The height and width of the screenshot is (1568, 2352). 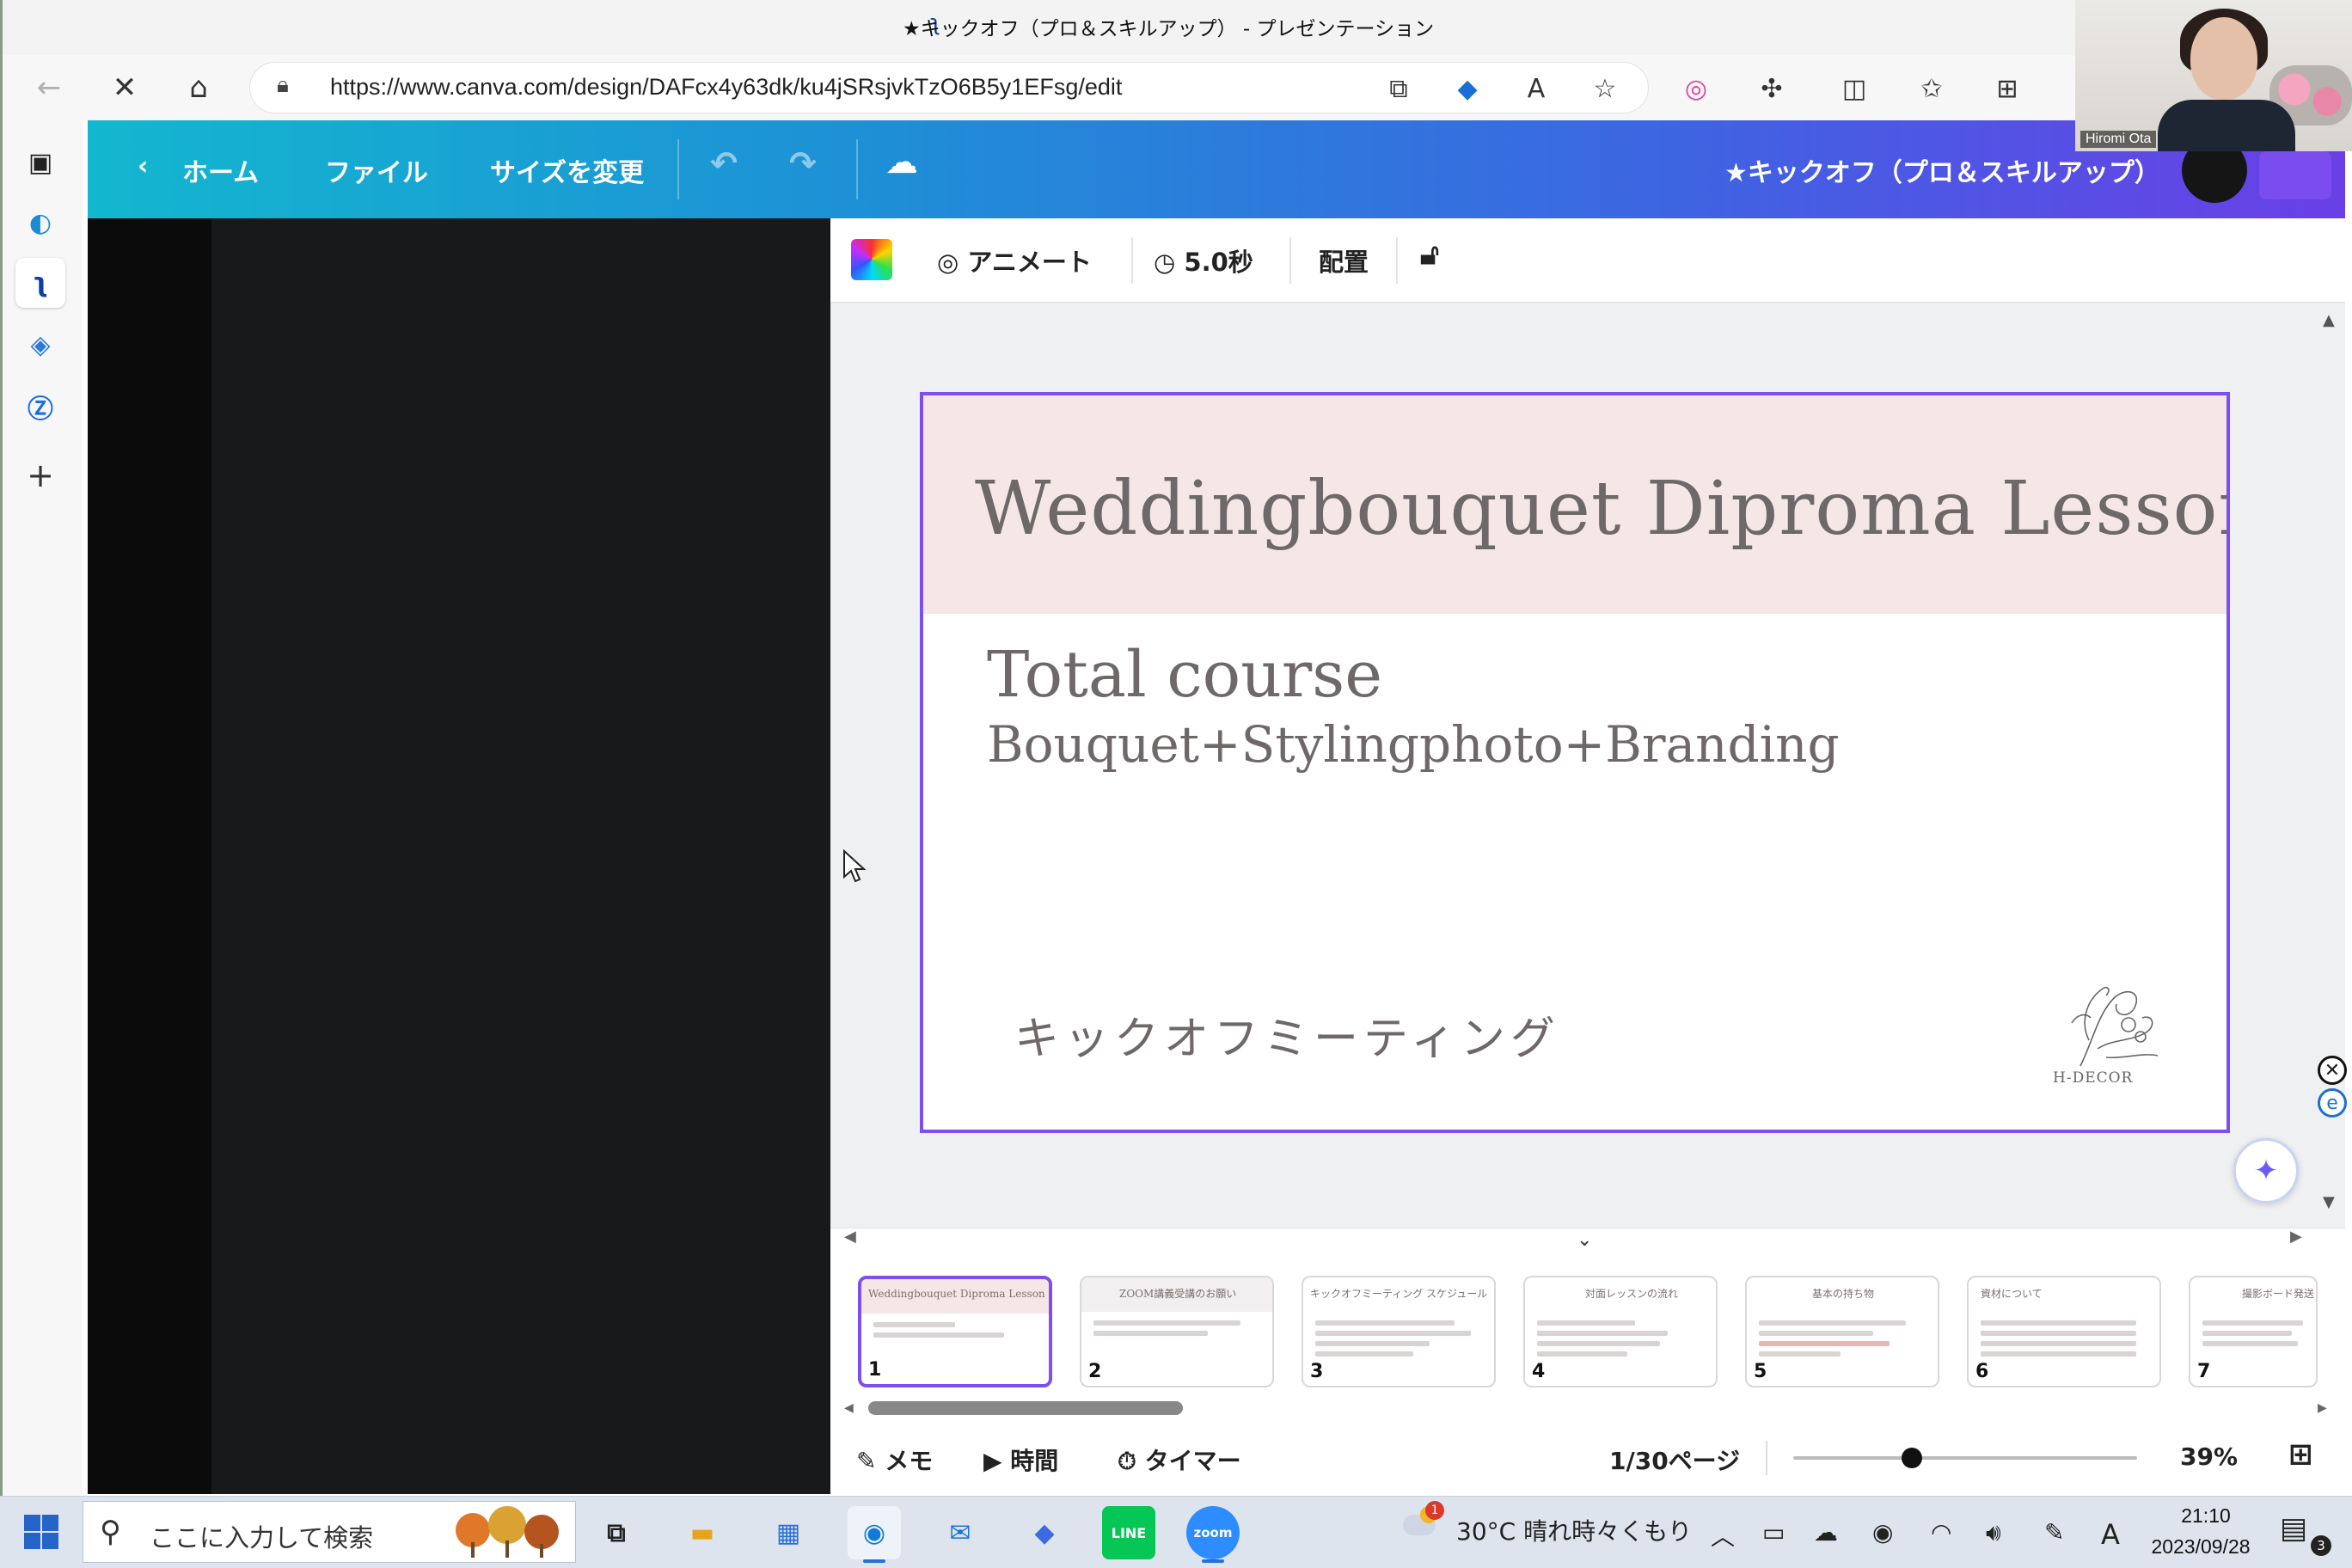 What do you see at coordinates (1941, 1532) in the screenshot?
I see `wifi-icon: ◠` at bounding box center [1941, 1532].